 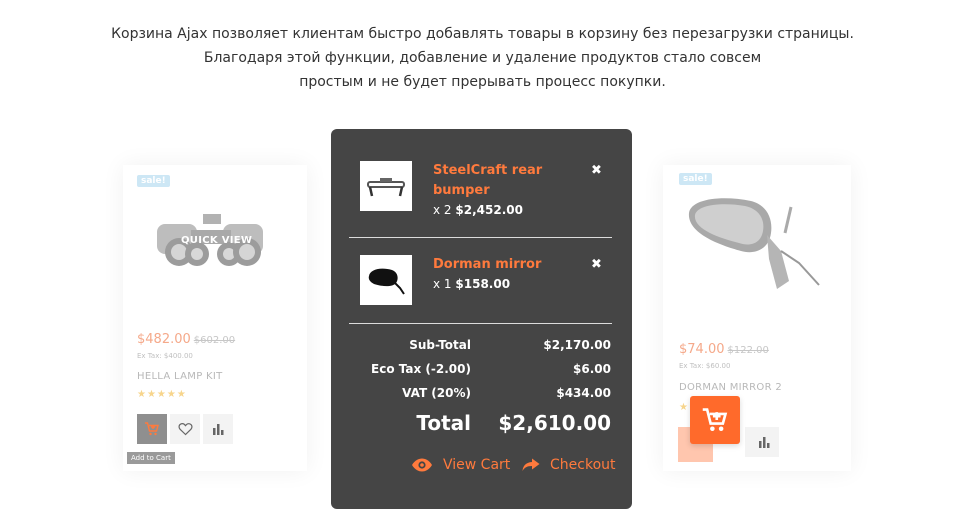 I want to click on subtotal-value: $2,170.00, so click(x=577, y=345).